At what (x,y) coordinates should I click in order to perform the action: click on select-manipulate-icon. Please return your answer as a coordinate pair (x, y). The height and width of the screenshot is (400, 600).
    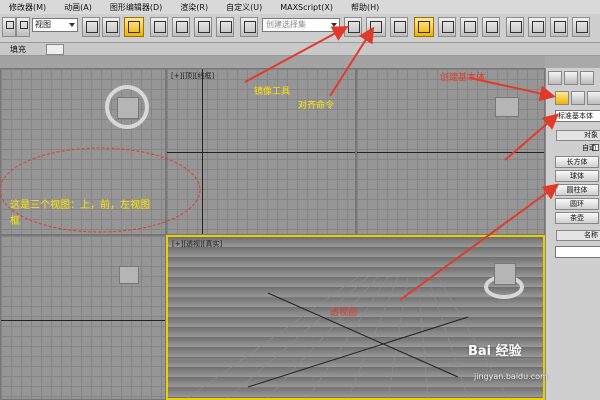
    Looking at the image, I should click on (111, 27).